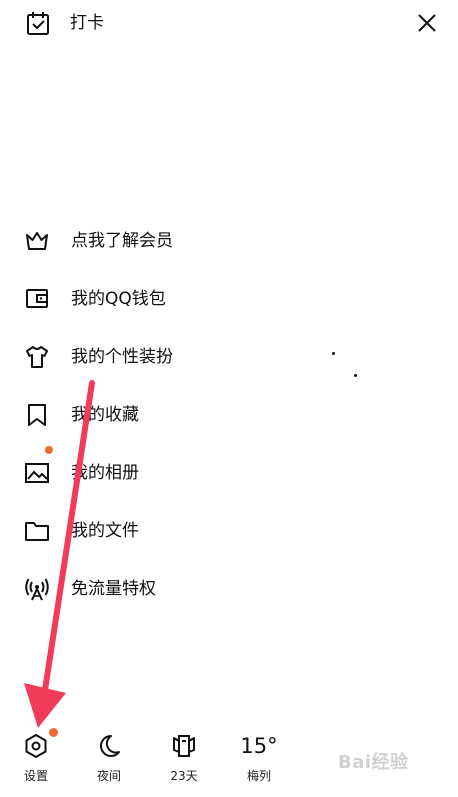 The image size is (458, 797). Describe the element at coordinates (105, 415) in the screenshot. I see `menu-item-label: 我的收藏` at that location.